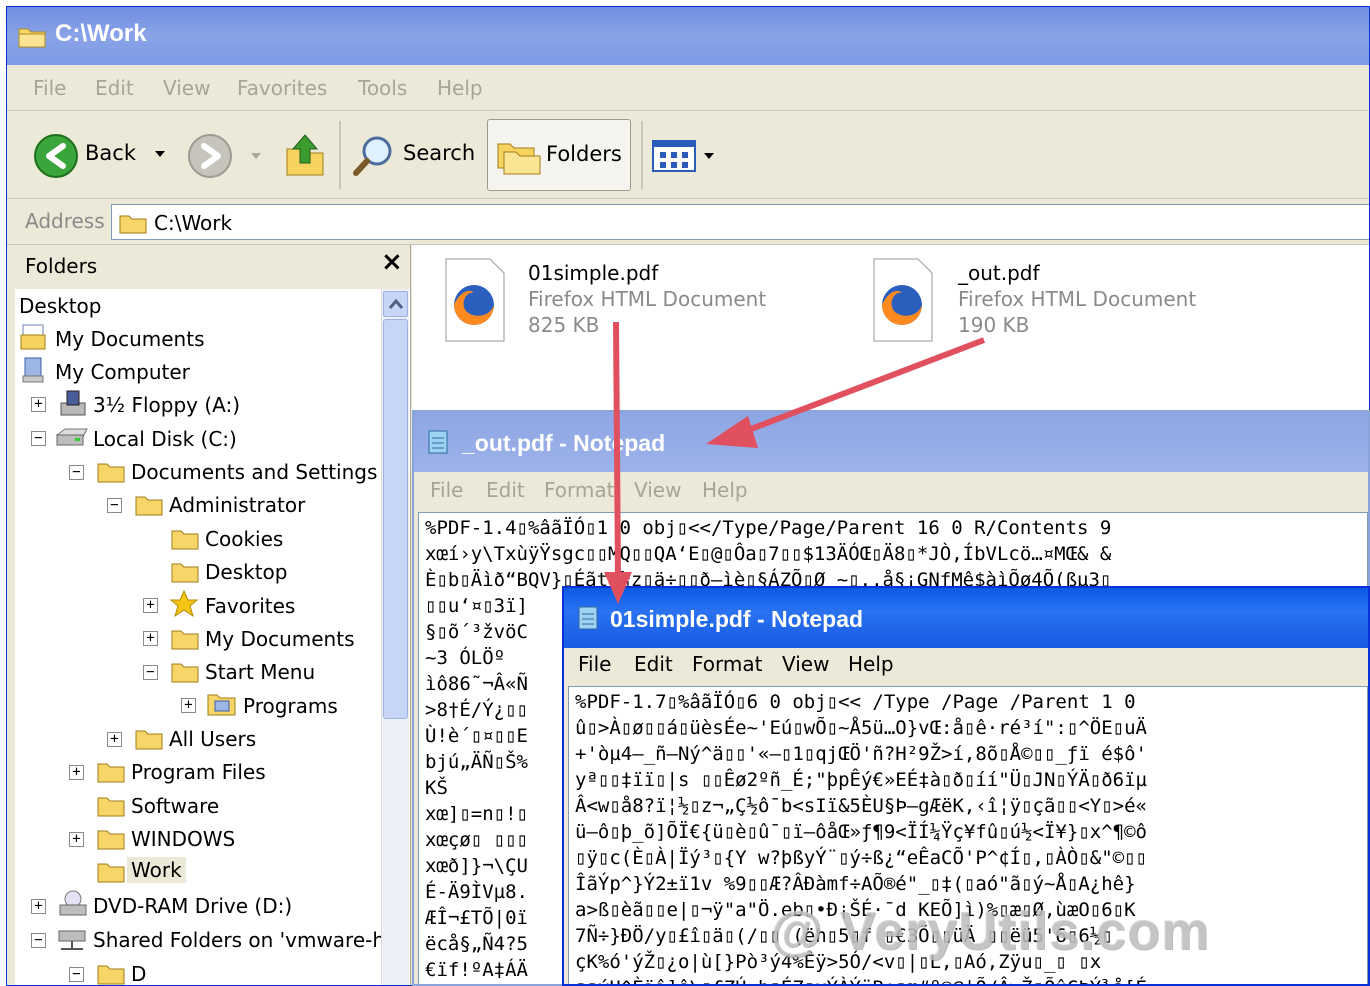  What do you see at coordinates (688, 88) in the screenshot?
I see `menu-bar: File Edit View Favorites Tools Help` at bounding box center [688, 88].